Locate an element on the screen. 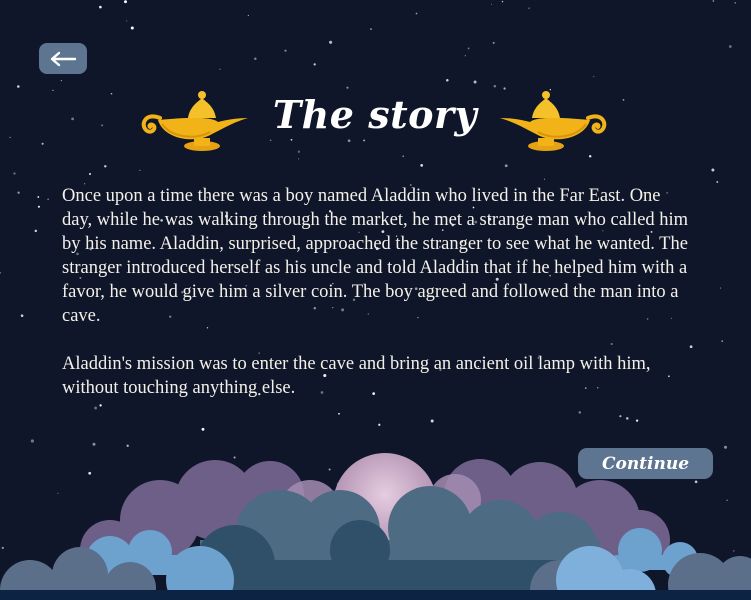 The width and height of the screenshot is (751, 600). back-button is located at coordinates (63, 58).